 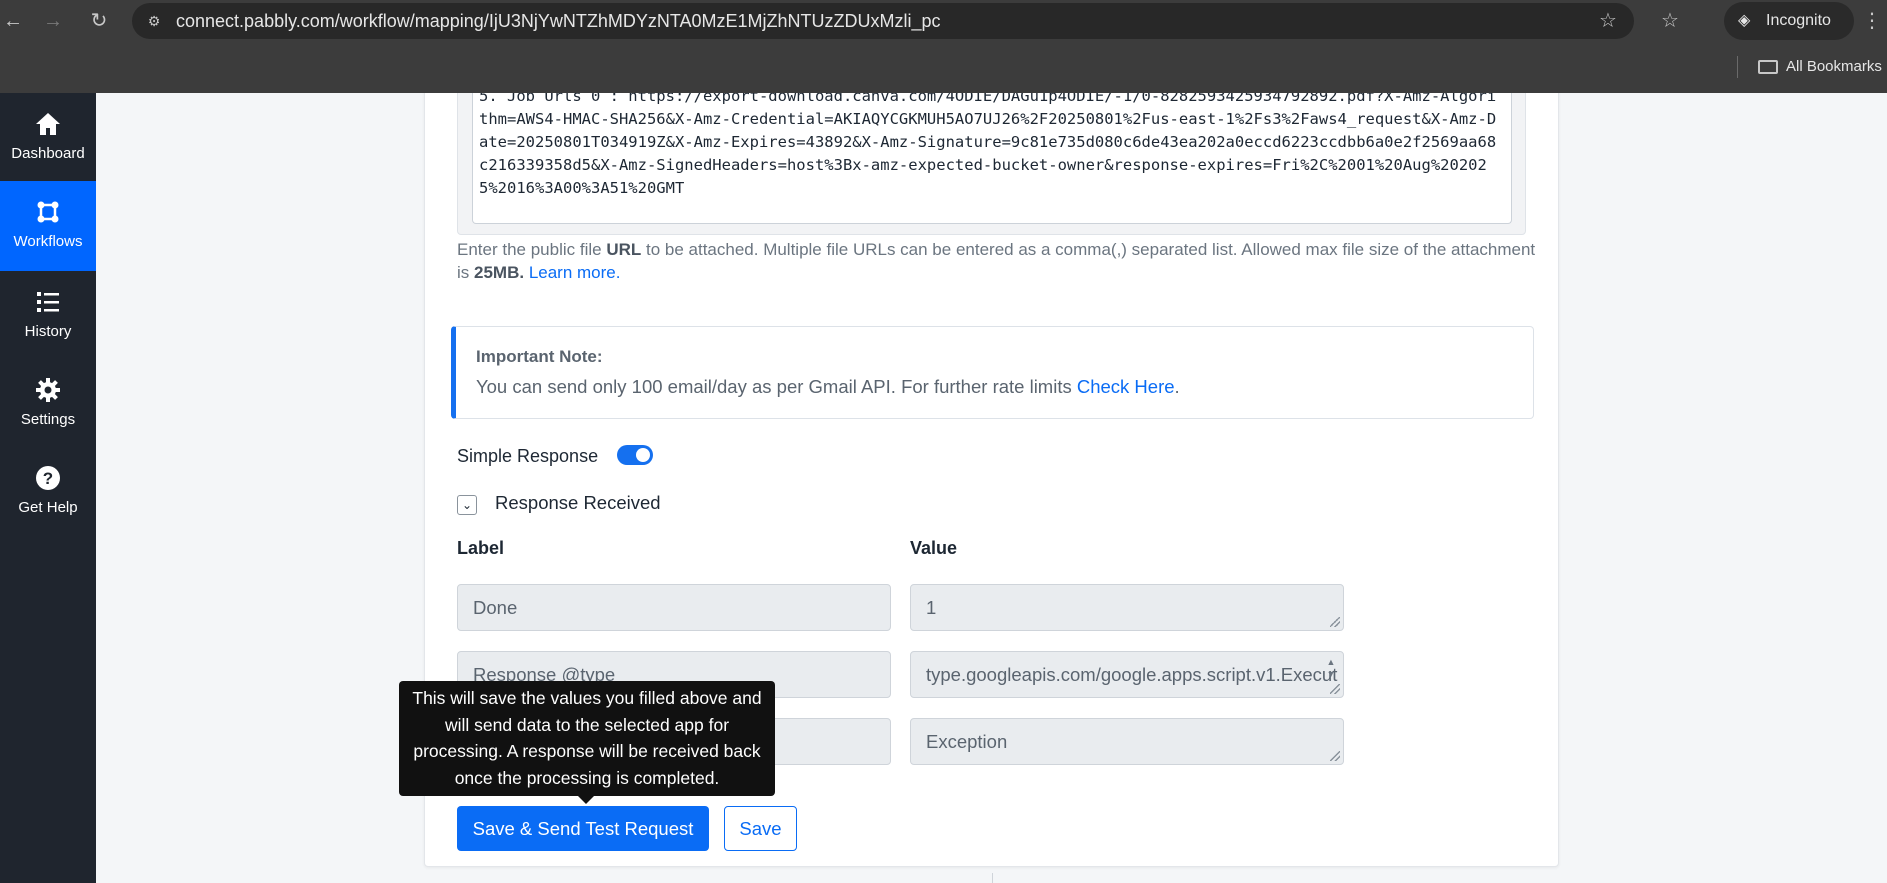 What do you see at coordinates (48, 226) in the screenshot?
I see `sidebar-item-workflows: Workflows` at bounding box center [48, 226].